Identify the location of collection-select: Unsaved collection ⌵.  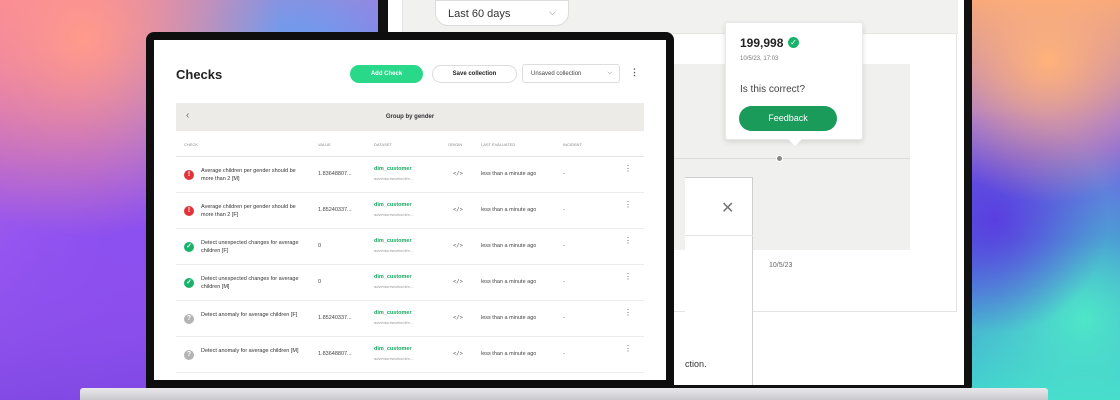
(571, 73).